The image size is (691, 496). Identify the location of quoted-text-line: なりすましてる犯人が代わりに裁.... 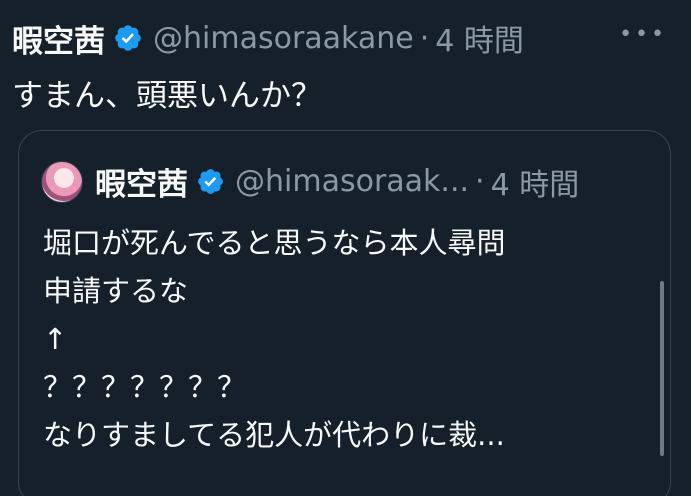
(274, 435).